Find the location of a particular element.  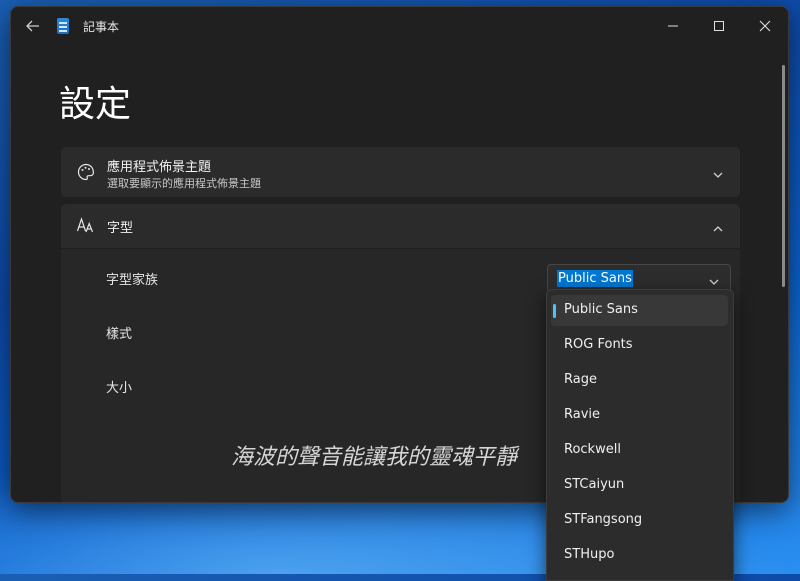

font-style-label: 樣式 is located at coordinates (119, 334).